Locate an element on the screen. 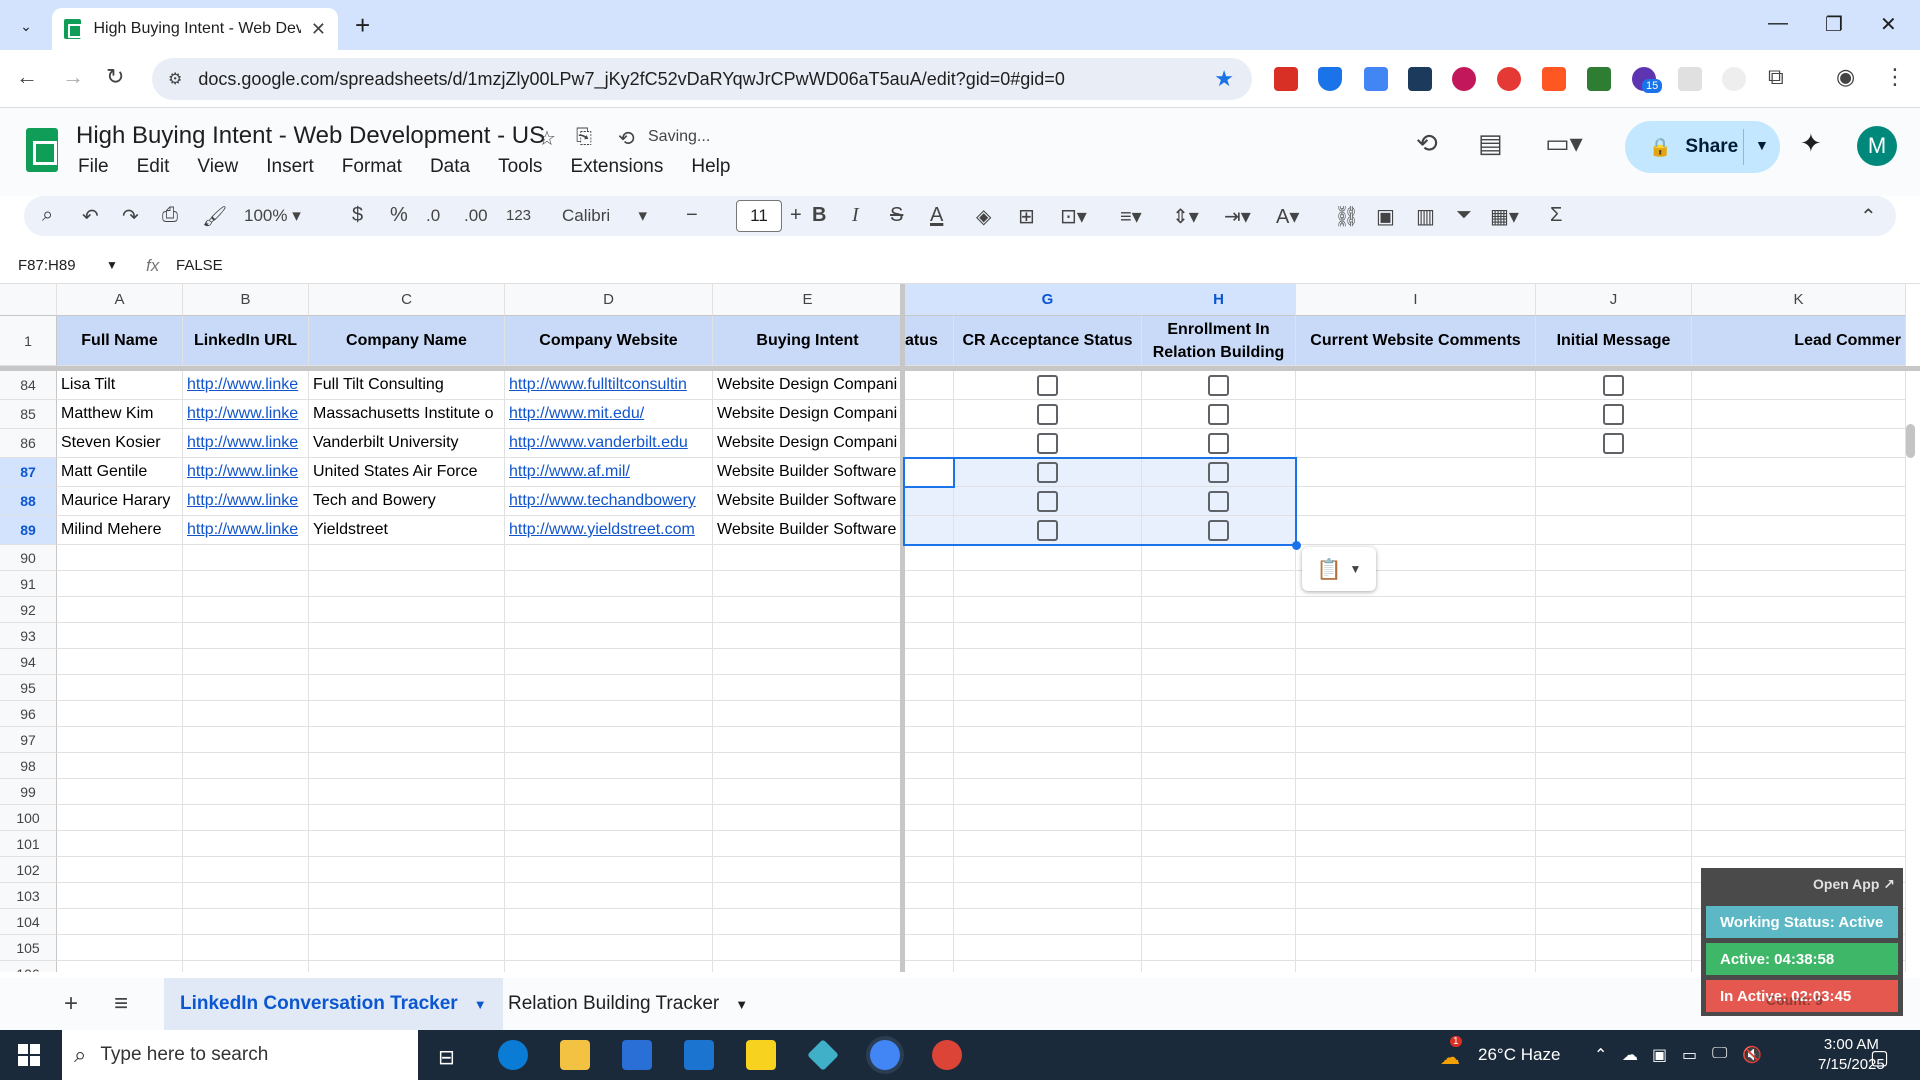 The height and width of the screenshot is (1080, 1920). menu-format: Format is located at coordinates (372, 167).